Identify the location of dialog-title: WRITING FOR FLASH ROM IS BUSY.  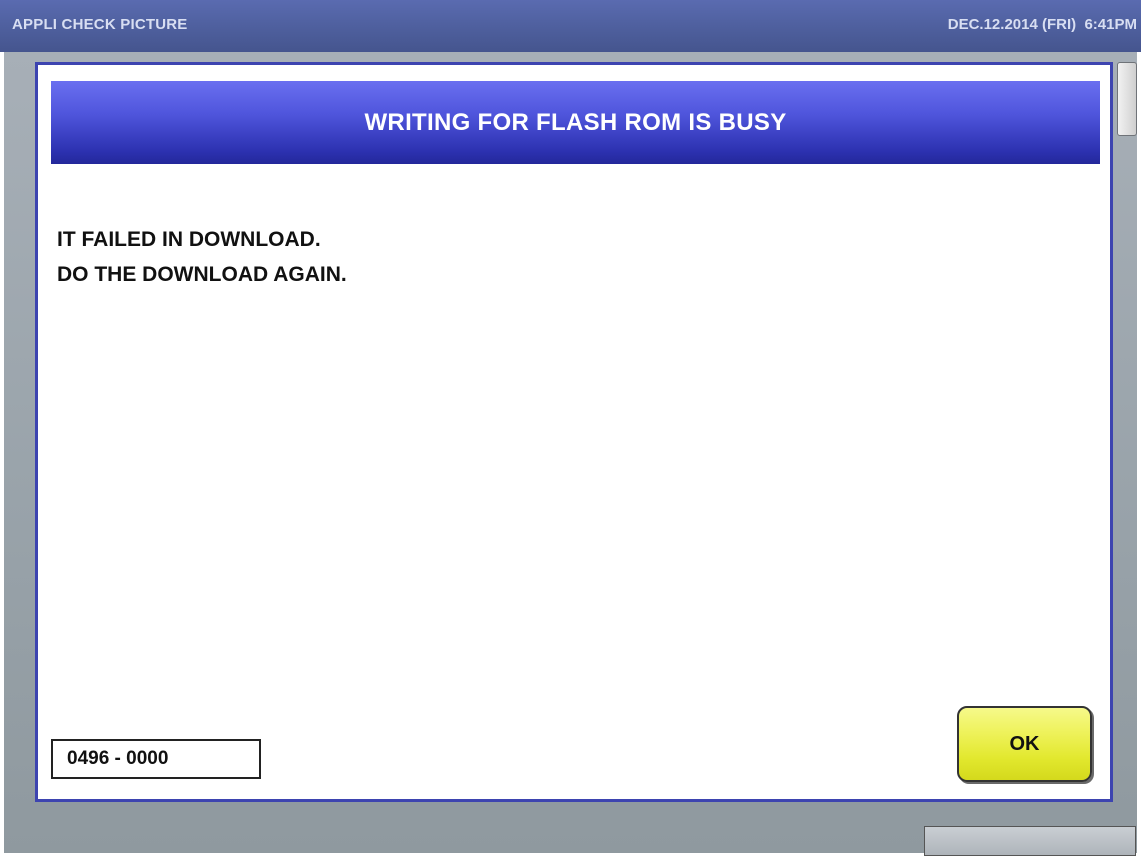
(575, 122).